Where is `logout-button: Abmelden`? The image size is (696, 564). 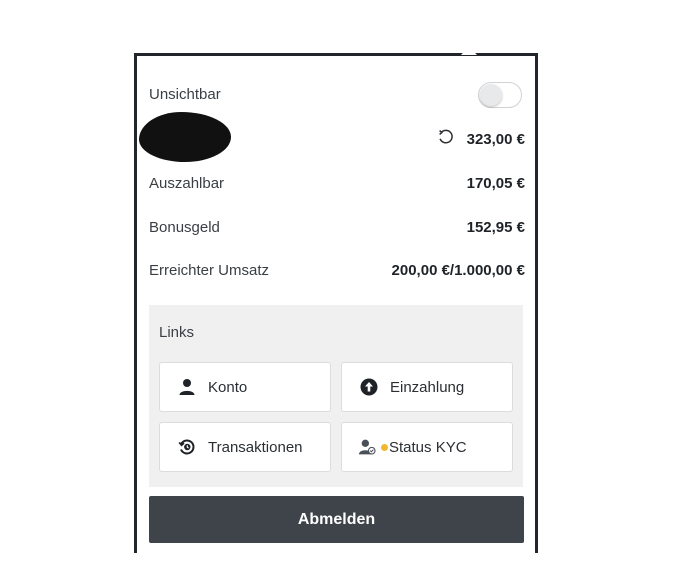 logout-button: Abmelden is located at coordinates (336, 519).